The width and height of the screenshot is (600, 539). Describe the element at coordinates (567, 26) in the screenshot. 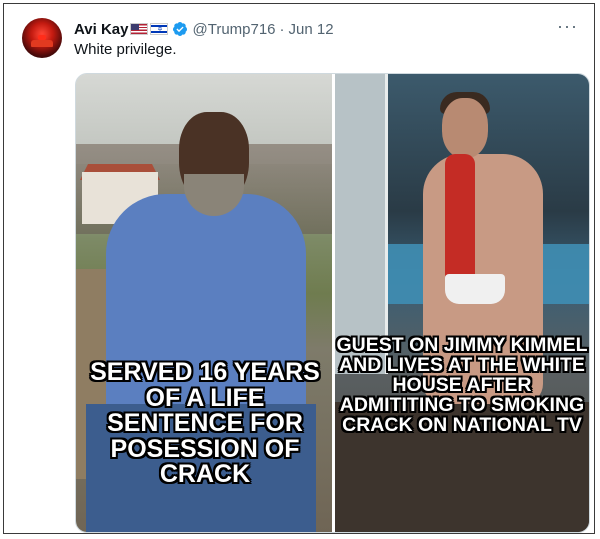

I see `more-options-icon: ···` at that location.